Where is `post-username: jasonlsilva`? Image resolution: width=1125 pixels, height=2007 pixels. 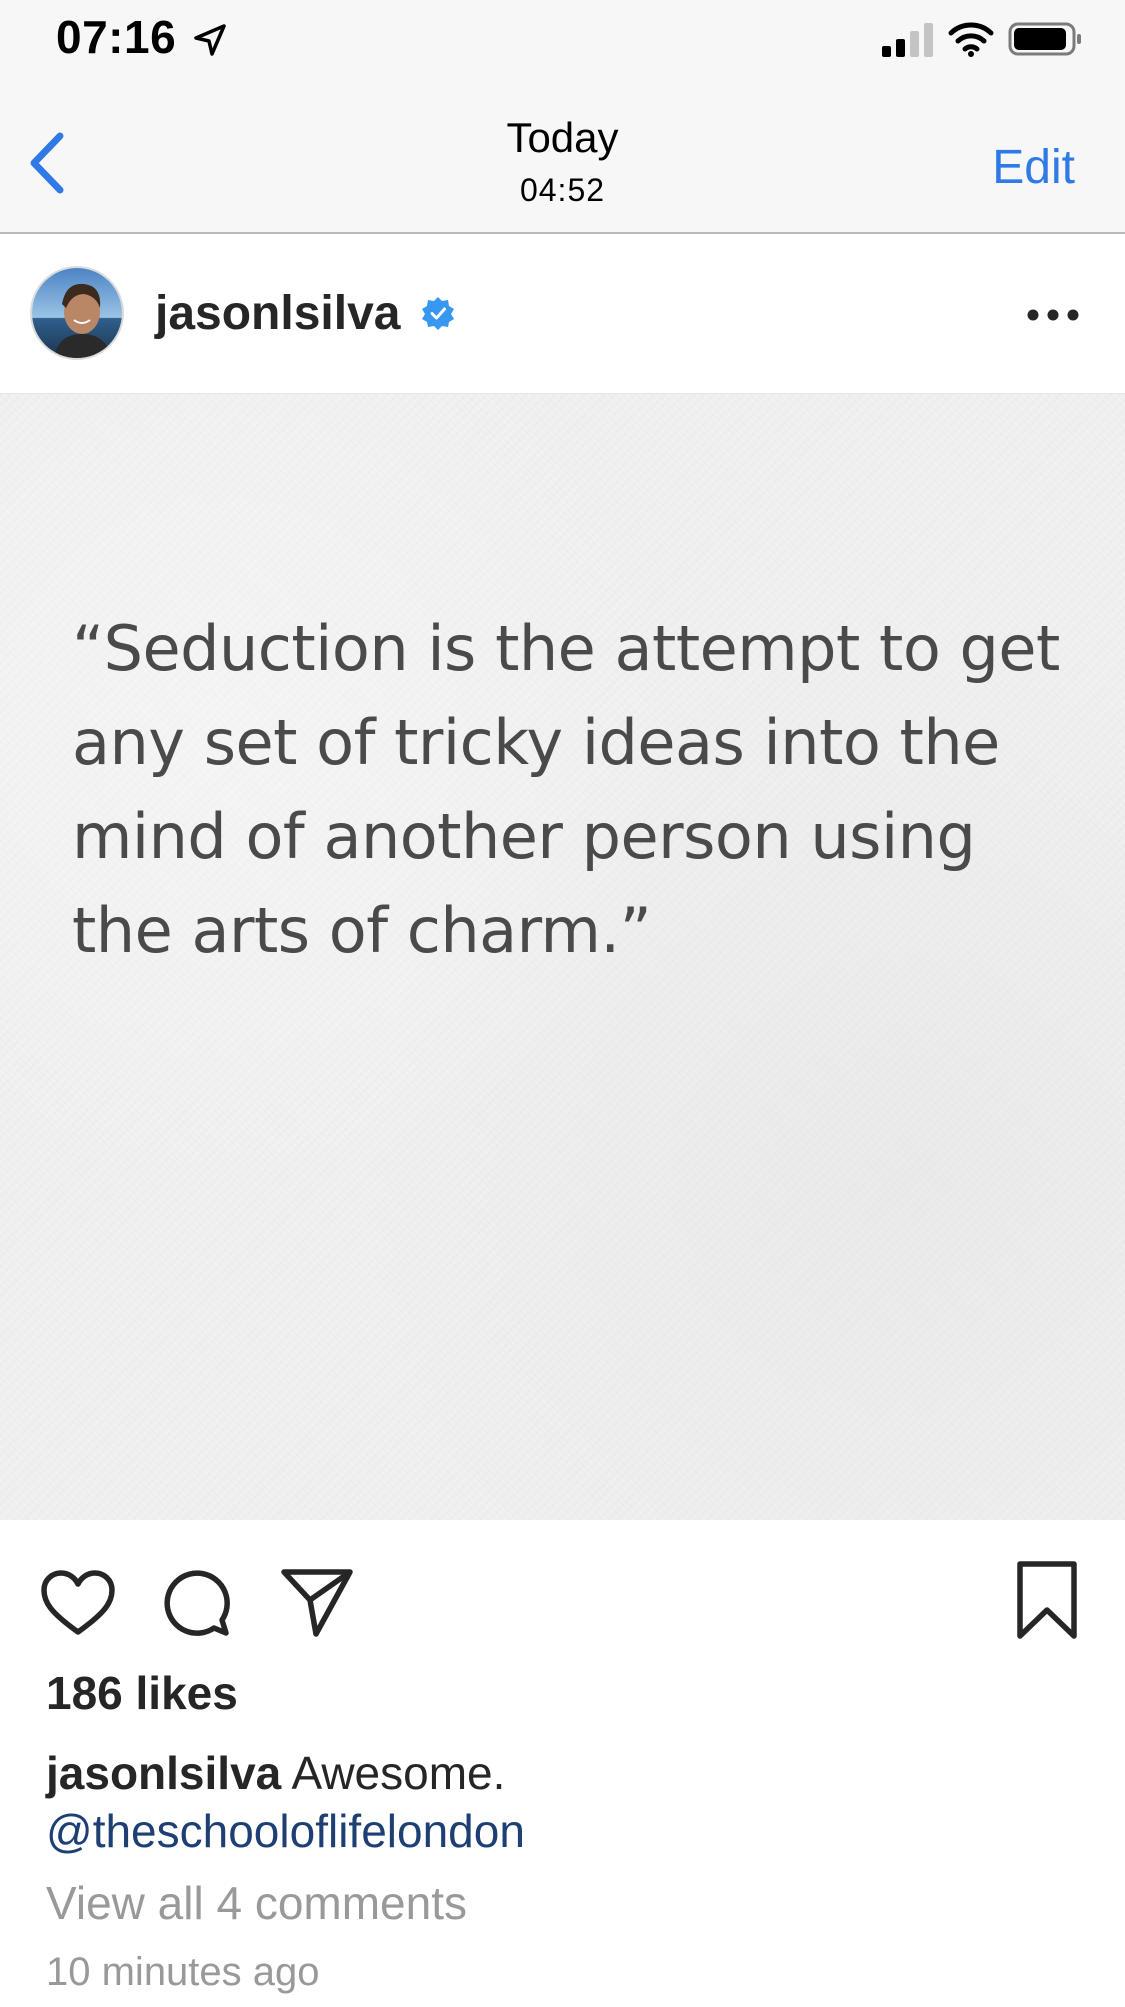
post-username: jasonlsilva is located at coordinates (277, 313).